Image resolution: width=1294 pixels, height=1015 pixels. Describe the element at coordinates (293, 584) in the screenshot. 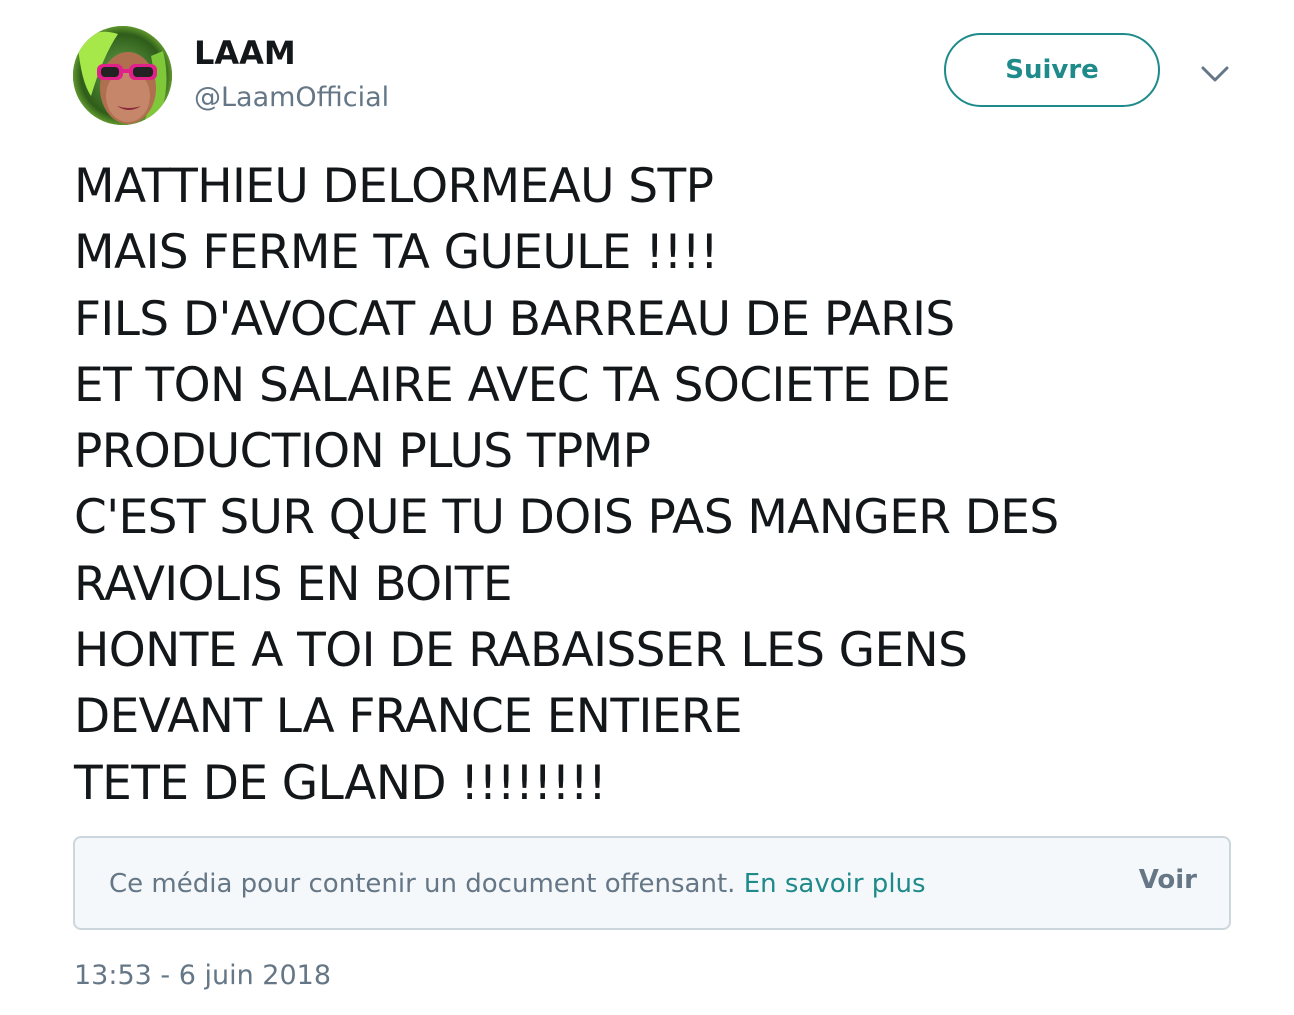

I see `tweet-line: RAVIOLIS EN BOITE` at that location.